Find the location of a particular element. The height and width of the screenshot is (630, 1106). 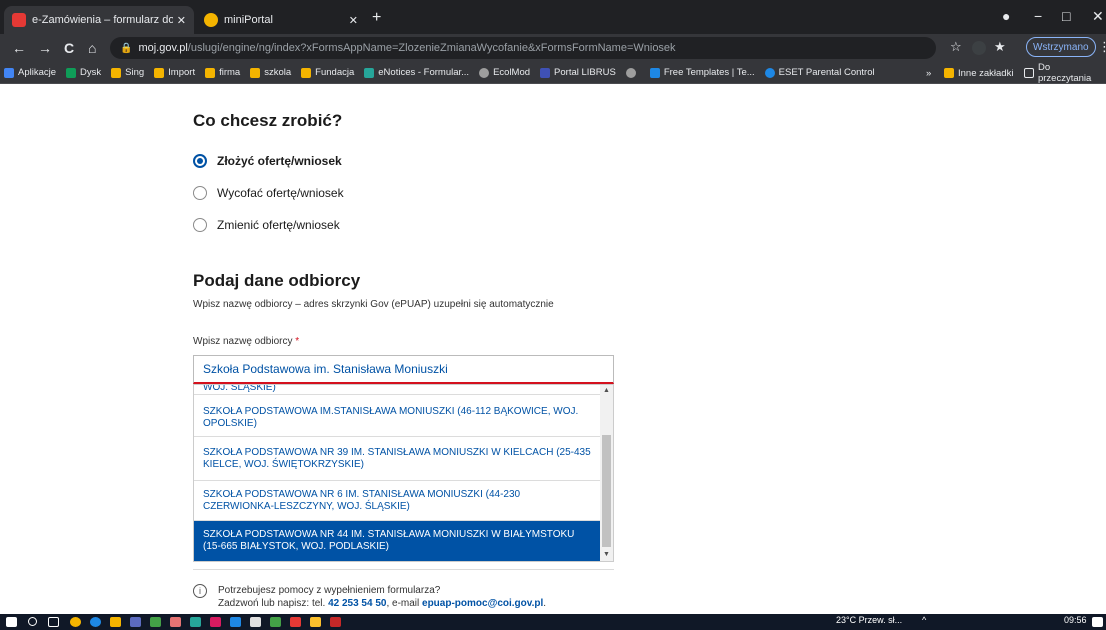

radio-submit-offer: Złożyć ofertę/wniosek is located at coordinates (267, 161).